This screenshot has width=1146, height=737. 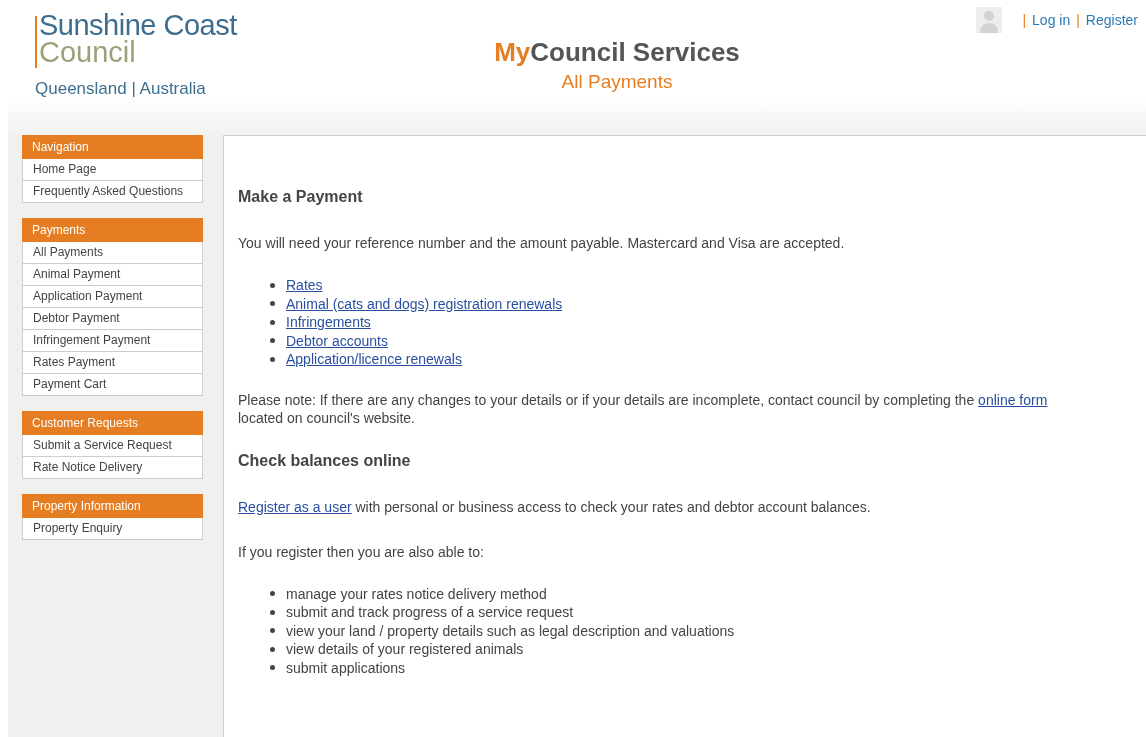 What do you see at coordinates (510, 630) in the screenshot?
I see `list-item-text: view your land / property details such as legal description and valuations` at bounding box center [510, 630].